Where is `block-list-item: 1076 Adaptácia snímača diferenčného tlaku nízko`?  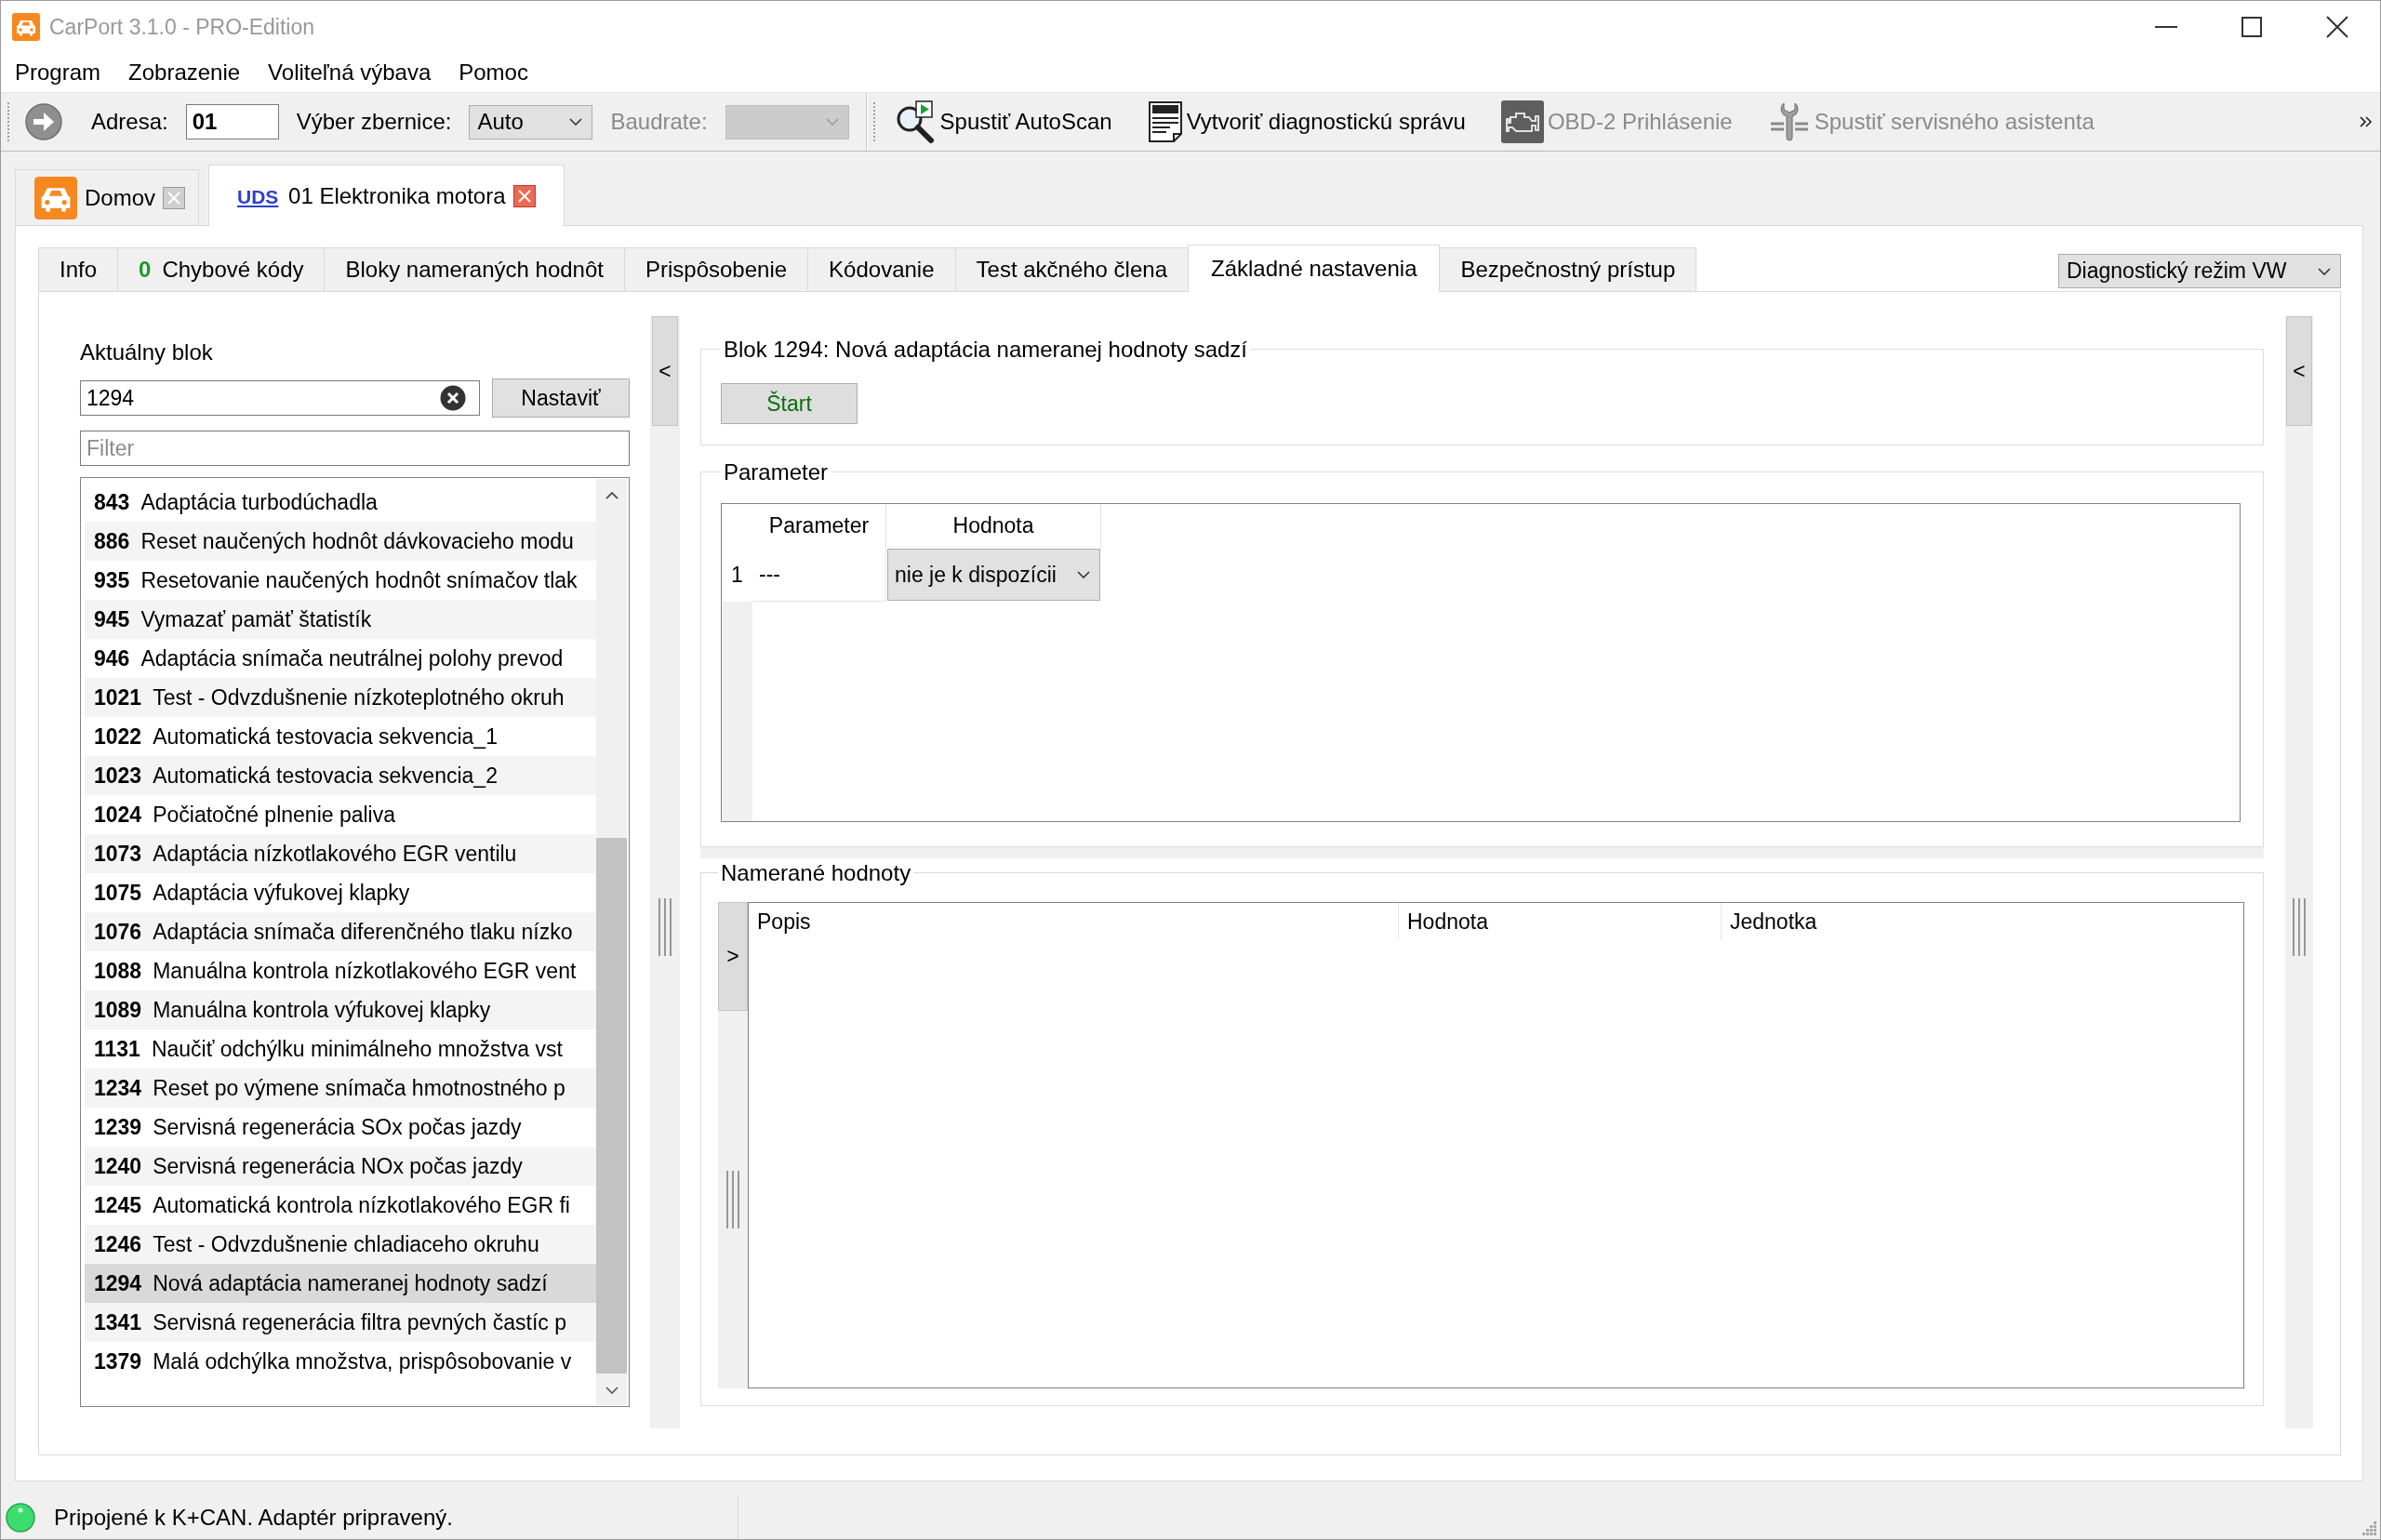 block-list-item: 1076 Adaptácia snímača diferenčného tlaku nízko is located at coordinates (340, 931).